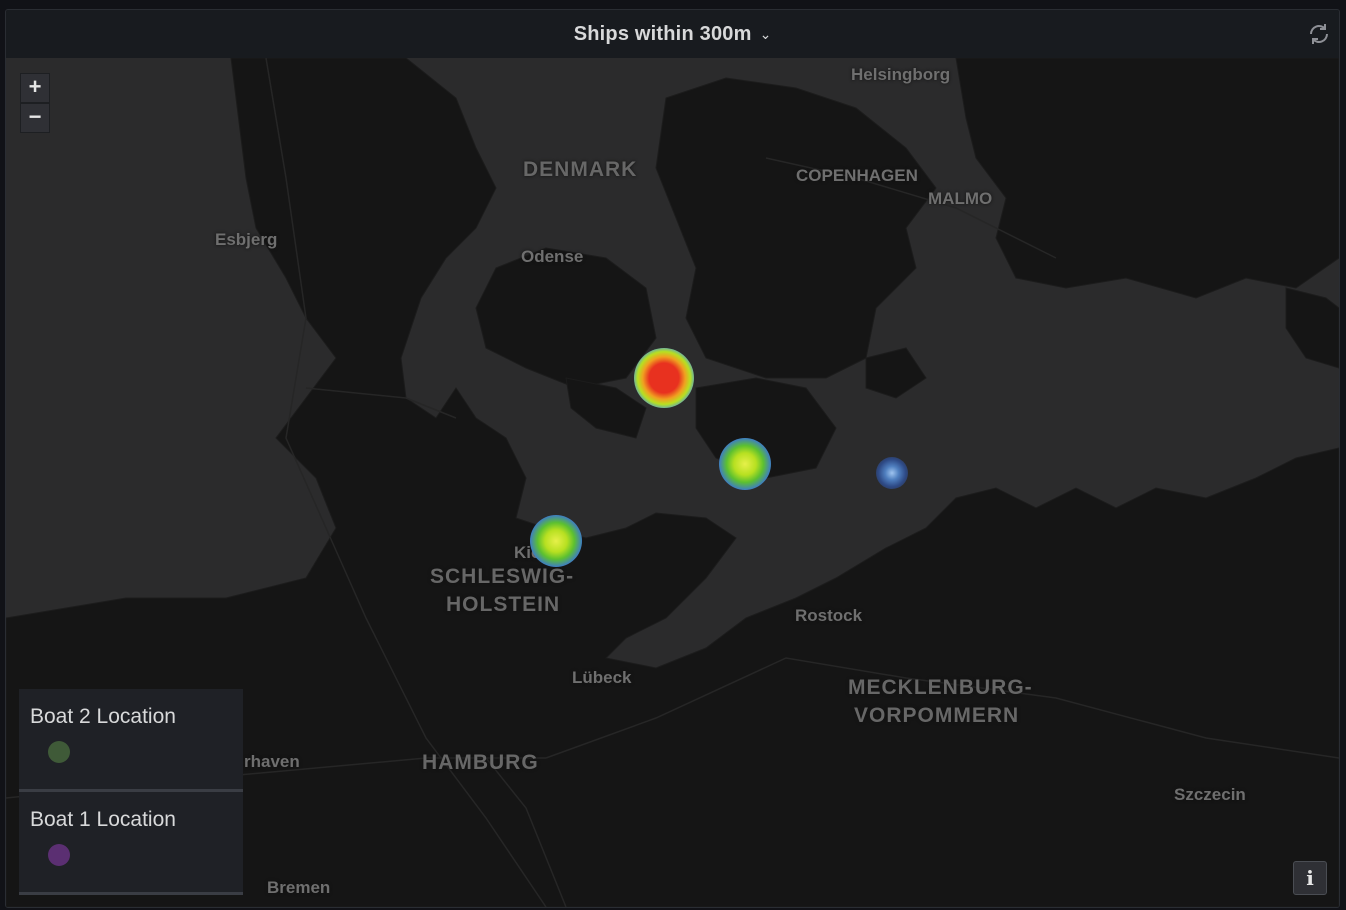 This screenshot has width=1346, height=910. I want to click on country-label-denmark: DENMARK, so click(580, 169).